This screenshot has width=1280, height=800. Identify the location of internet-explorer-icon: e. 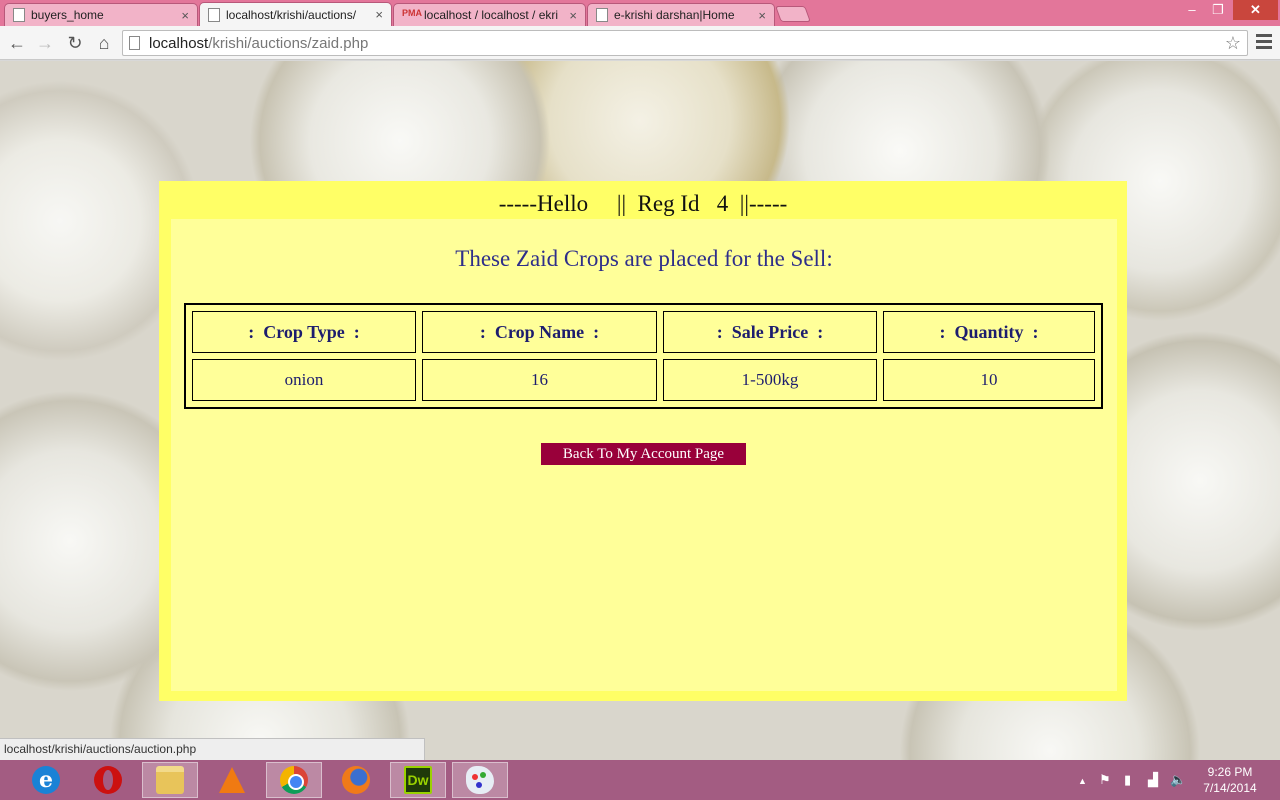
(46, 780).